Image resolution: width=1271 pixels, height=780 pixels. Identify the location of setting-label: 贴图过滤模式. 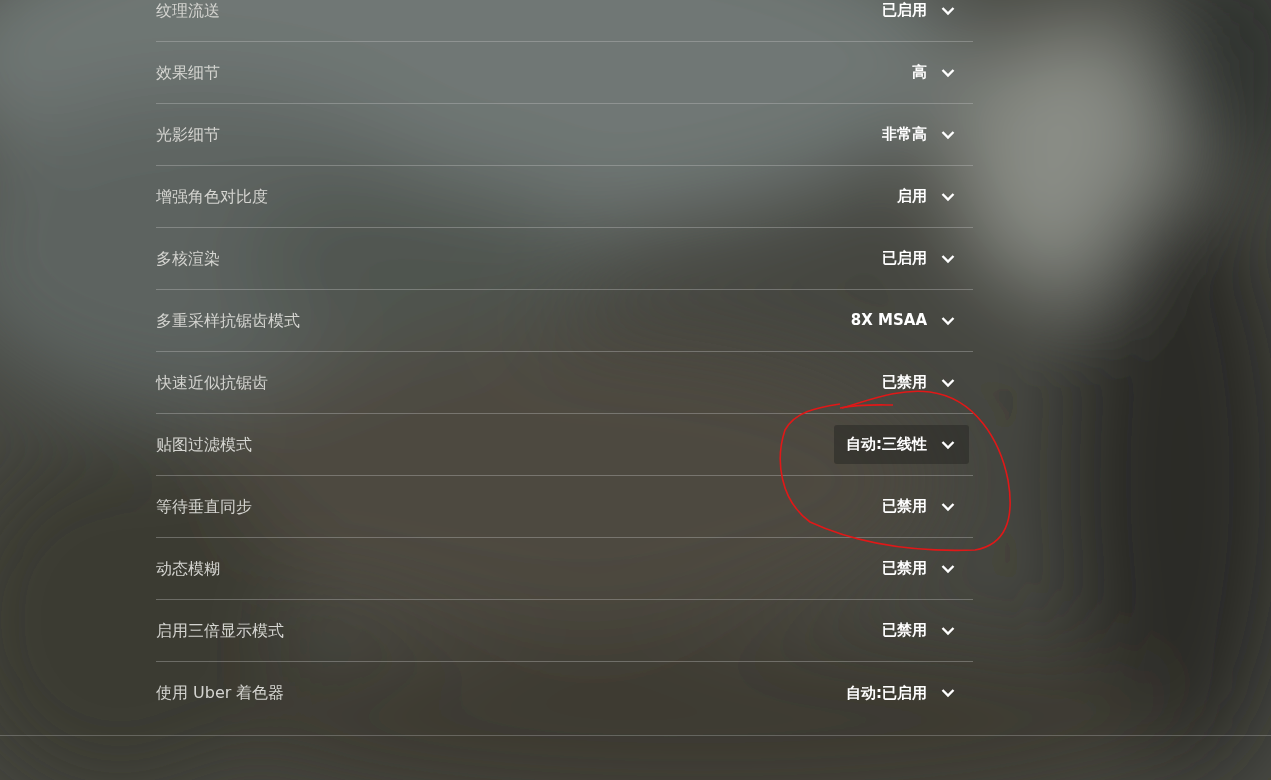
(204, 444).